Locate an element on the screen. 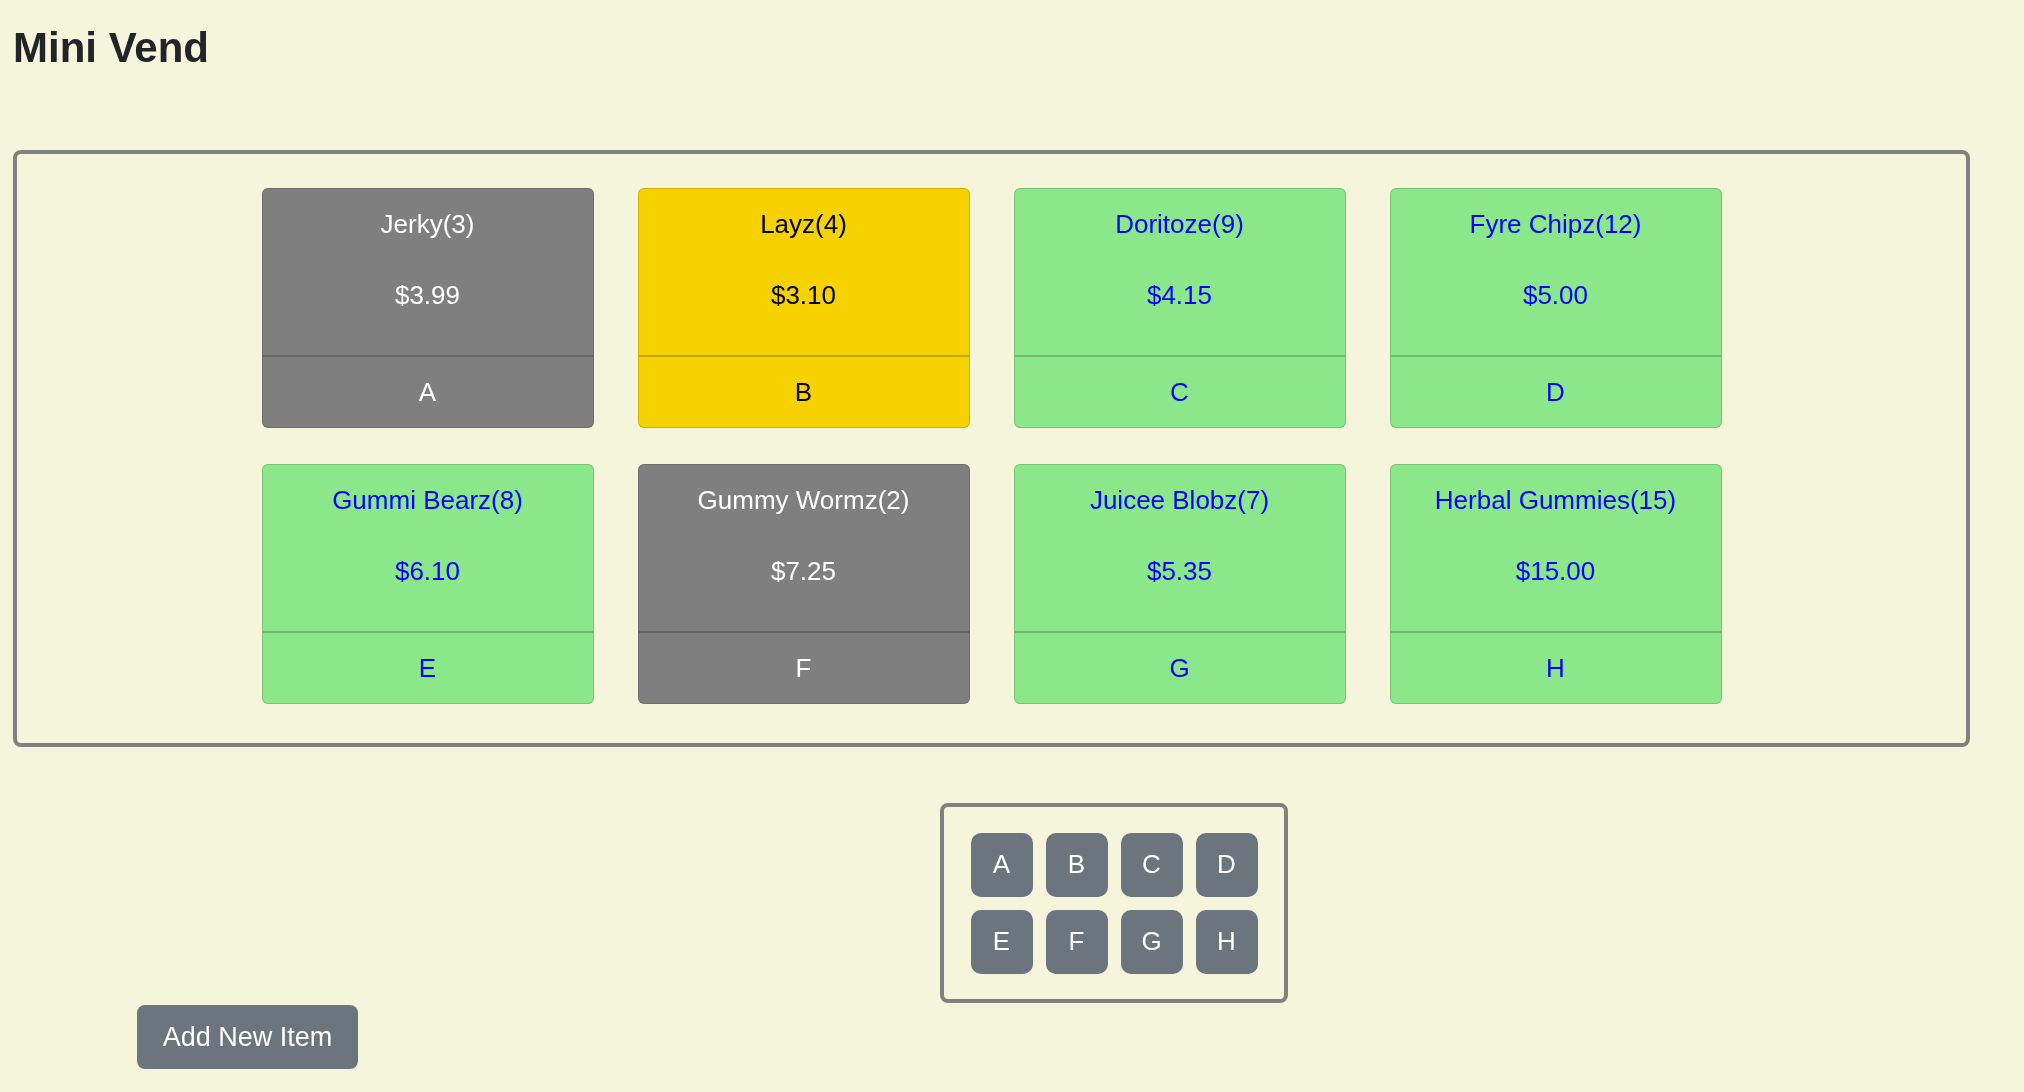  product-card: Juicee Blobz(7) $5.35 G is located at coordinates (1179, 584).